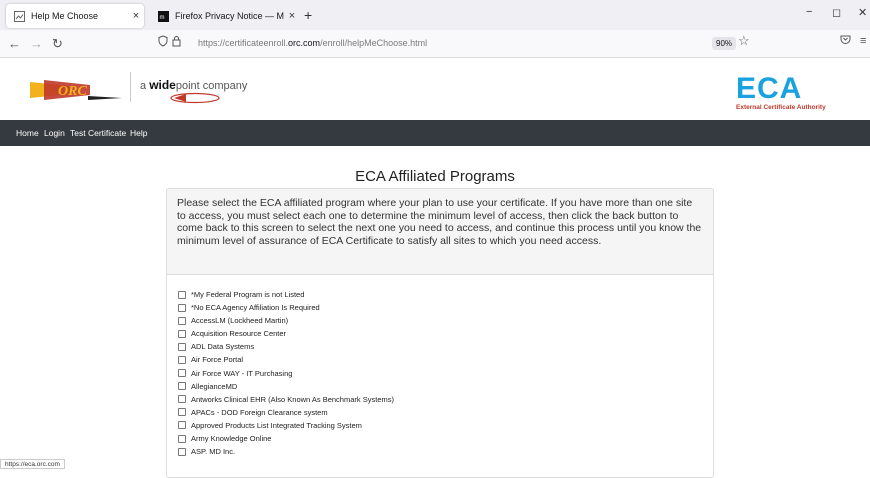  What do you see at coordinates (229, 16) in the screenshot?
I see `tab-title: Firefox Privacy Notice — Mozill` at bounding box center [229, 16].